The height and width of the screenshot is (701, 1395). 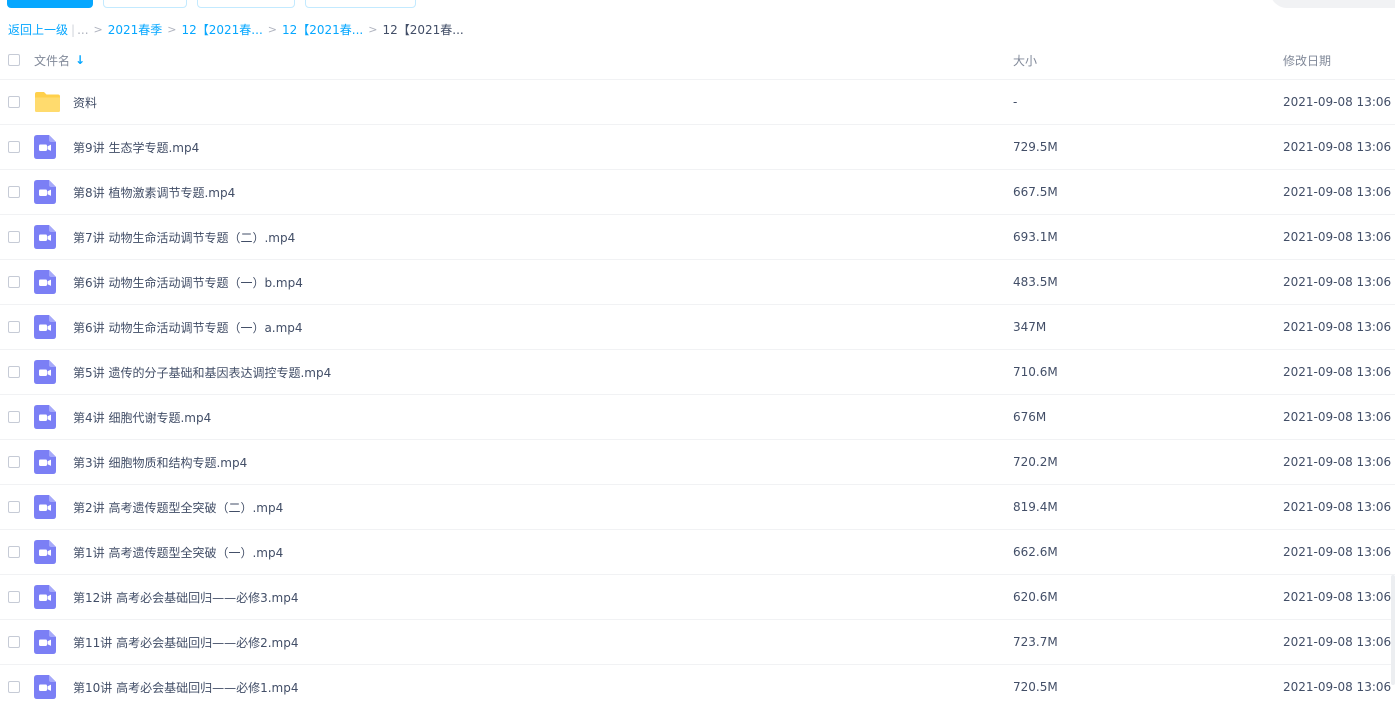 I want to click on file-name: 第4讲 细胞代谢专题.mp4, so click(x=142, y=417).